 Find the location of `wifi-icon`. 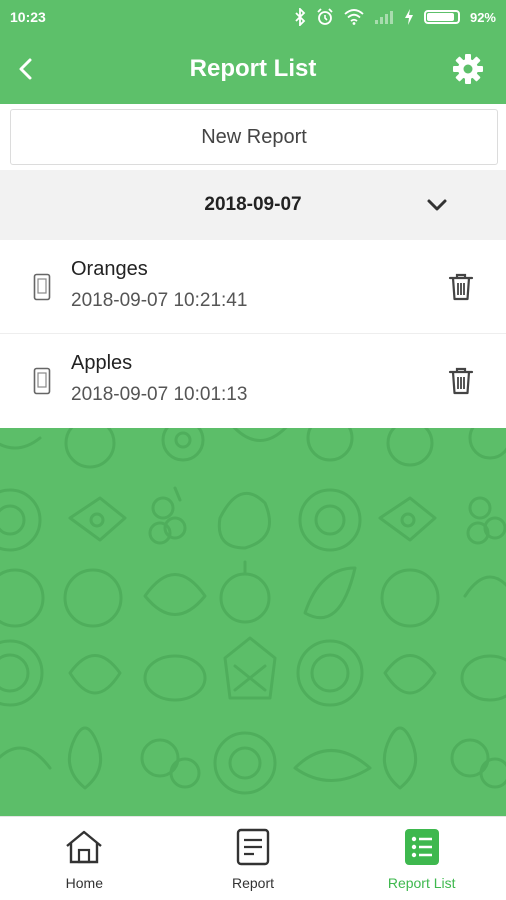

wifi-icon is located at coordinates (354, 17).